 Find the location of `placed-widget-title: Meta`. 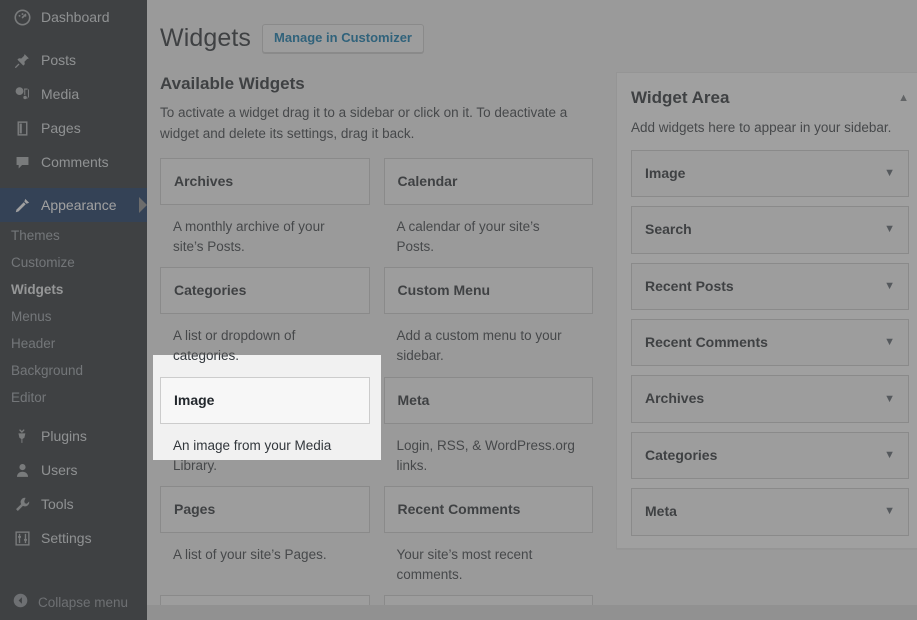

placed-widget-title: Meta is located at coordinates (661, 511).